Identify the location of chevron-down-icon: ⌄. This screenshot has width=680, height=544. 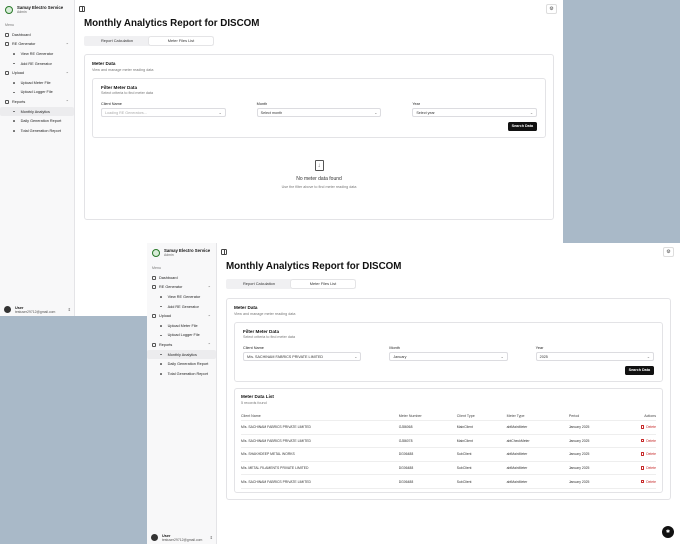
(502, 357).